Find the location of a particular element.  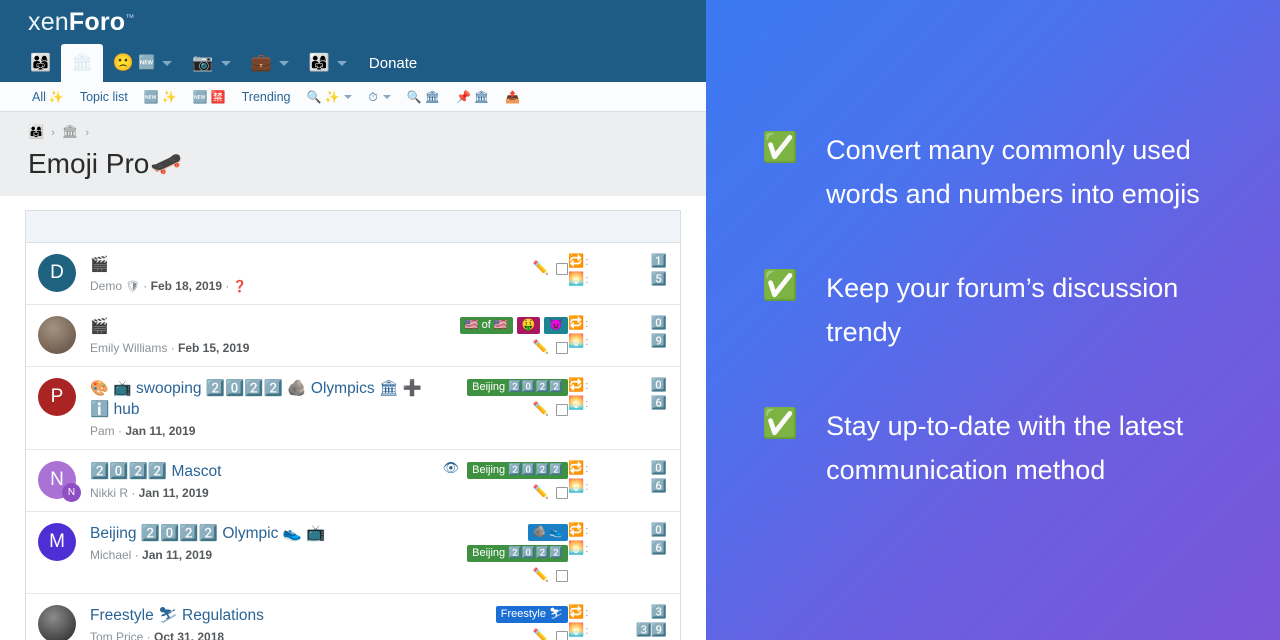

nav-forums: 🏛 is located at coordinates (82, 63).